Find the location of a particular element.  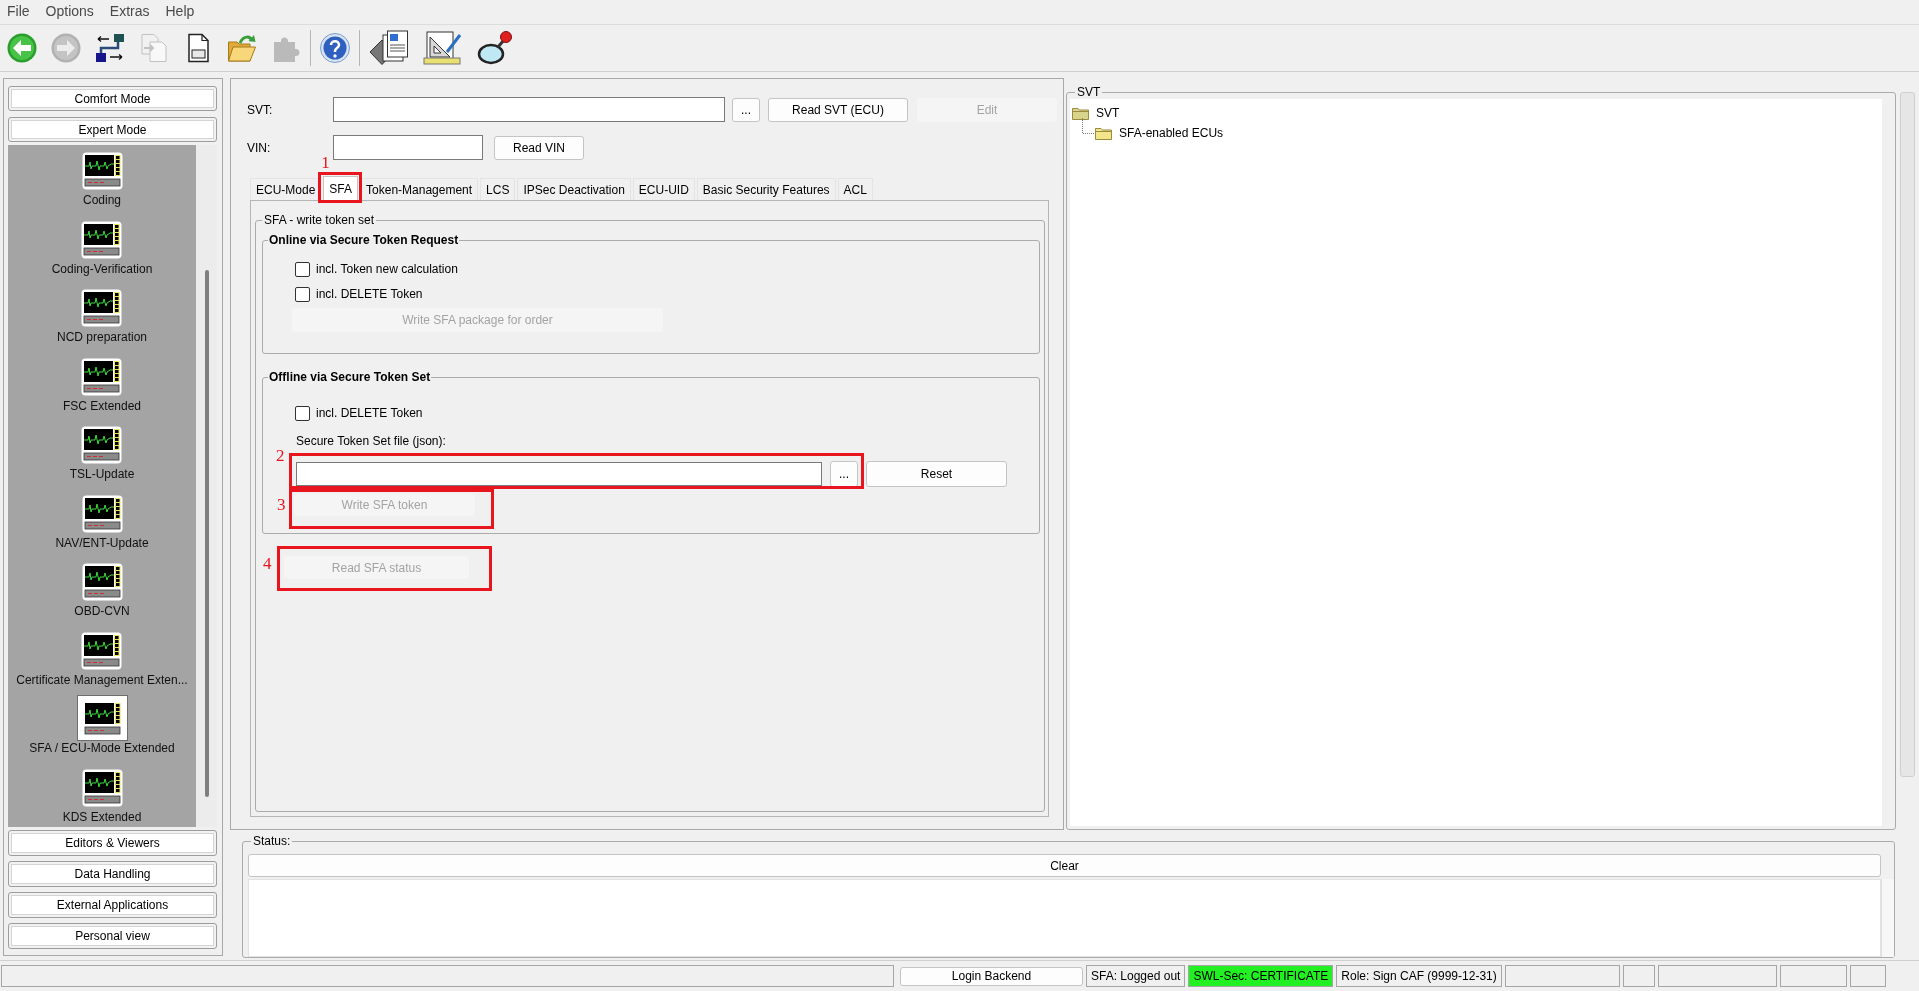

sidebar-section-button: Editors & Viewers is located at coordinates (112, 843).